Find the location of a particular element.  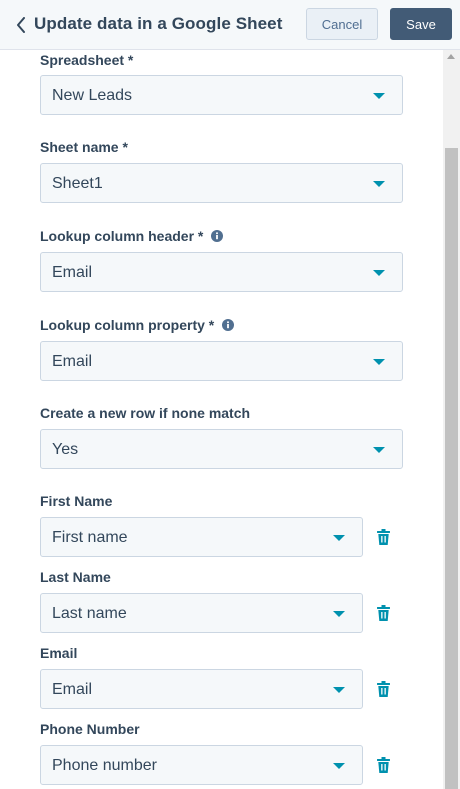

cancel-button: Cancel is located at coordinates (342, 24).